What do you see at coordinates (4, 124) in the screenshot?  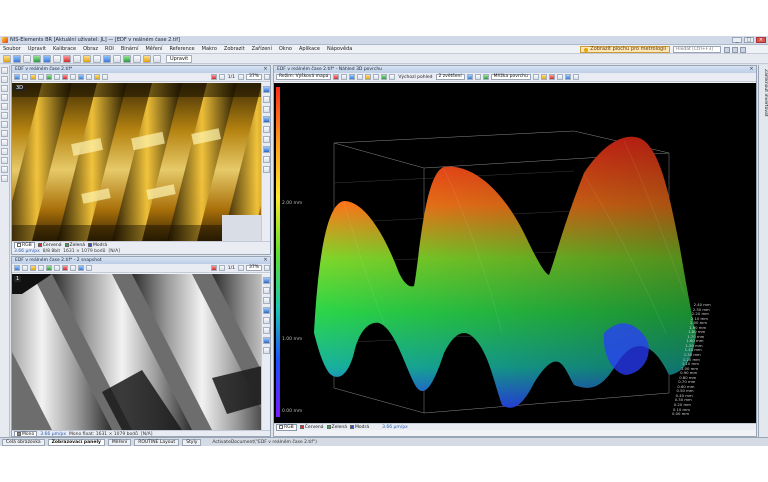 I see `polygon-icon` at bounding box center [4, 124].